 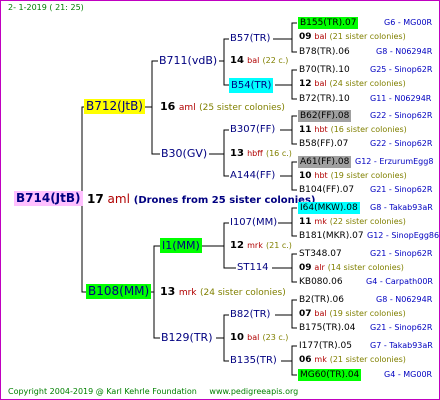 I want to click on g4-note-4: (22 sister colonies), so click(x=367, y=221).